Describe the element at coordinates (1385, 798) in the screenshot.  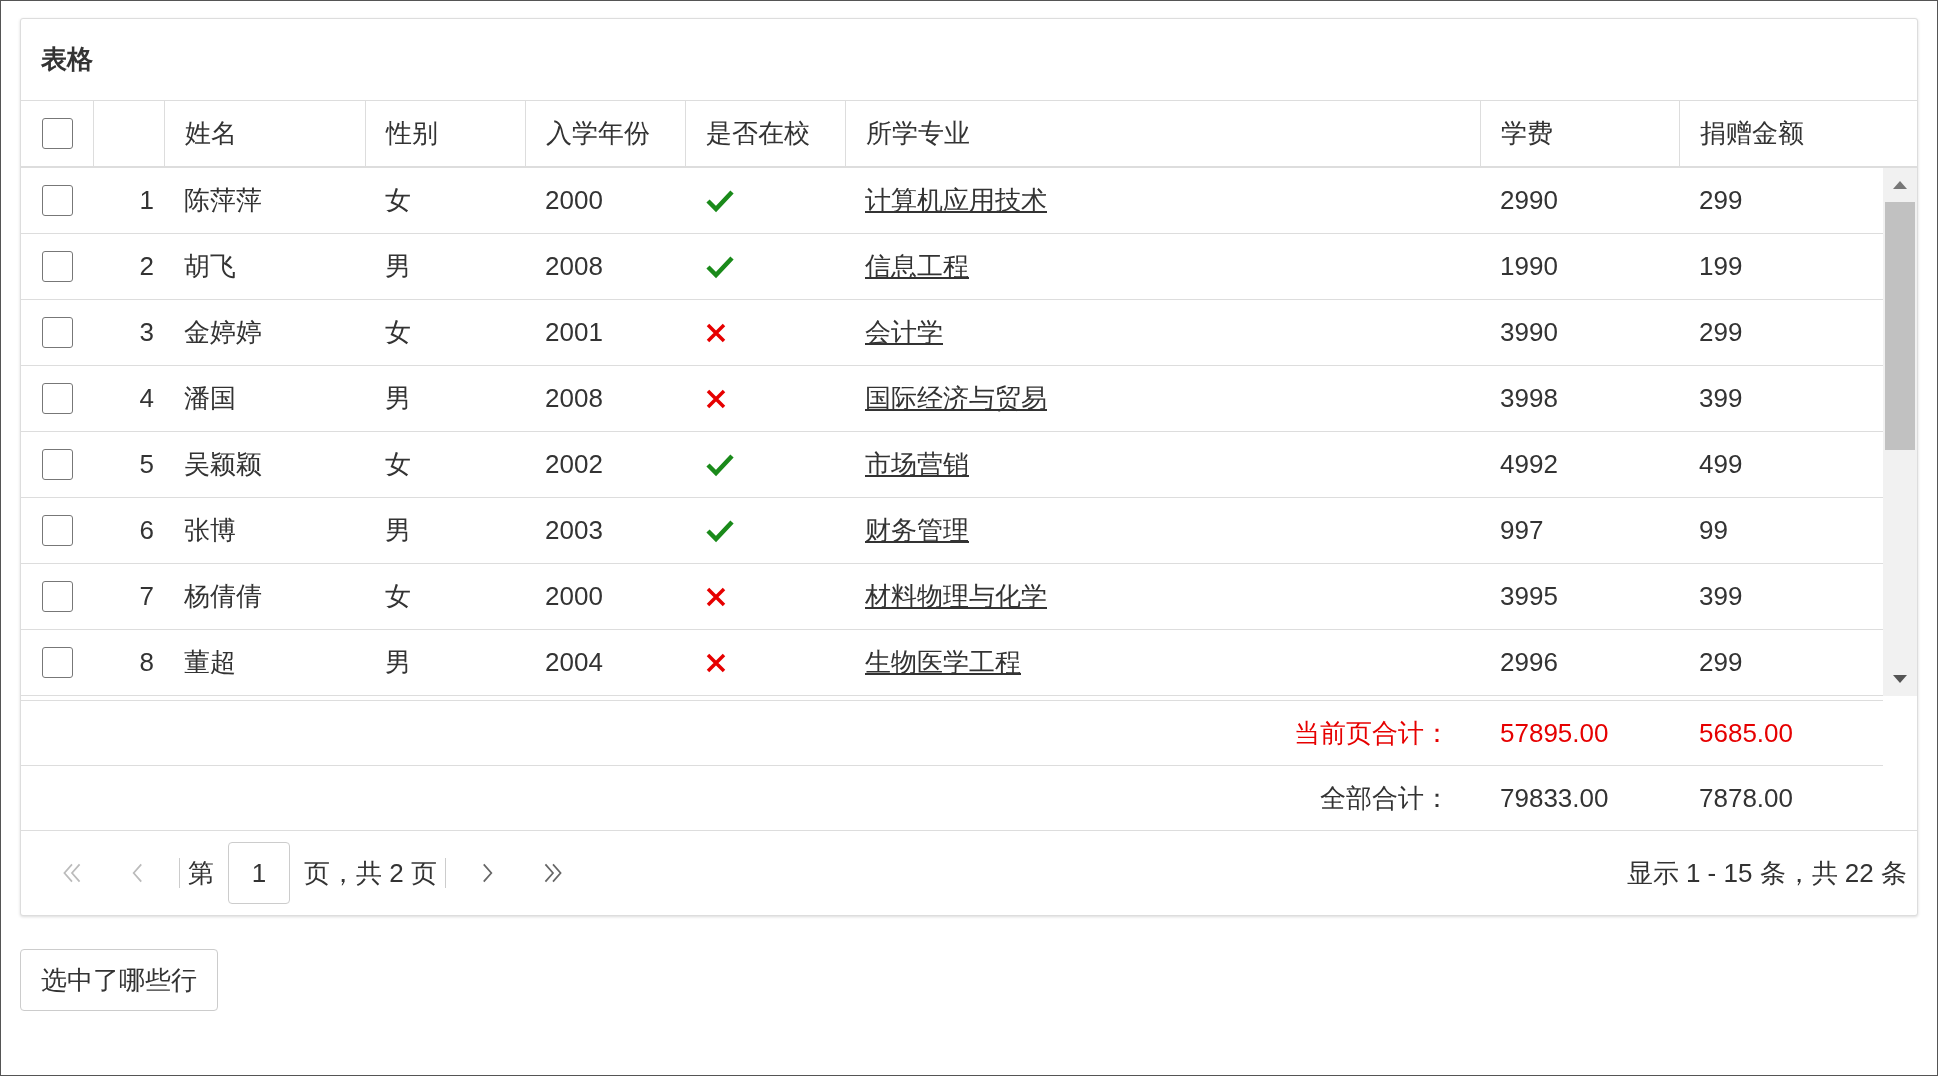
I see `summary-label: 全部合计：` at that location.